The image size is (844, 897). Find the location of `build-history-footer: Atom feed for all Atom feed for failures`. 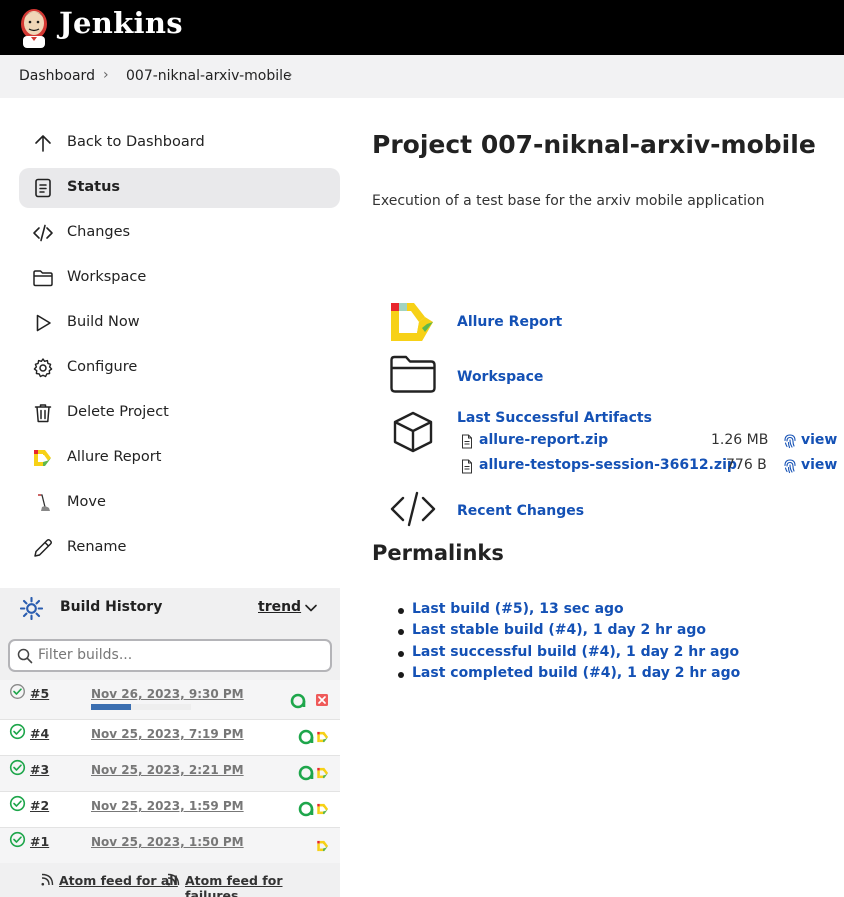

build-history-footer: Atom feed for all Atom feed for failures is located at coordinates (170, 880).